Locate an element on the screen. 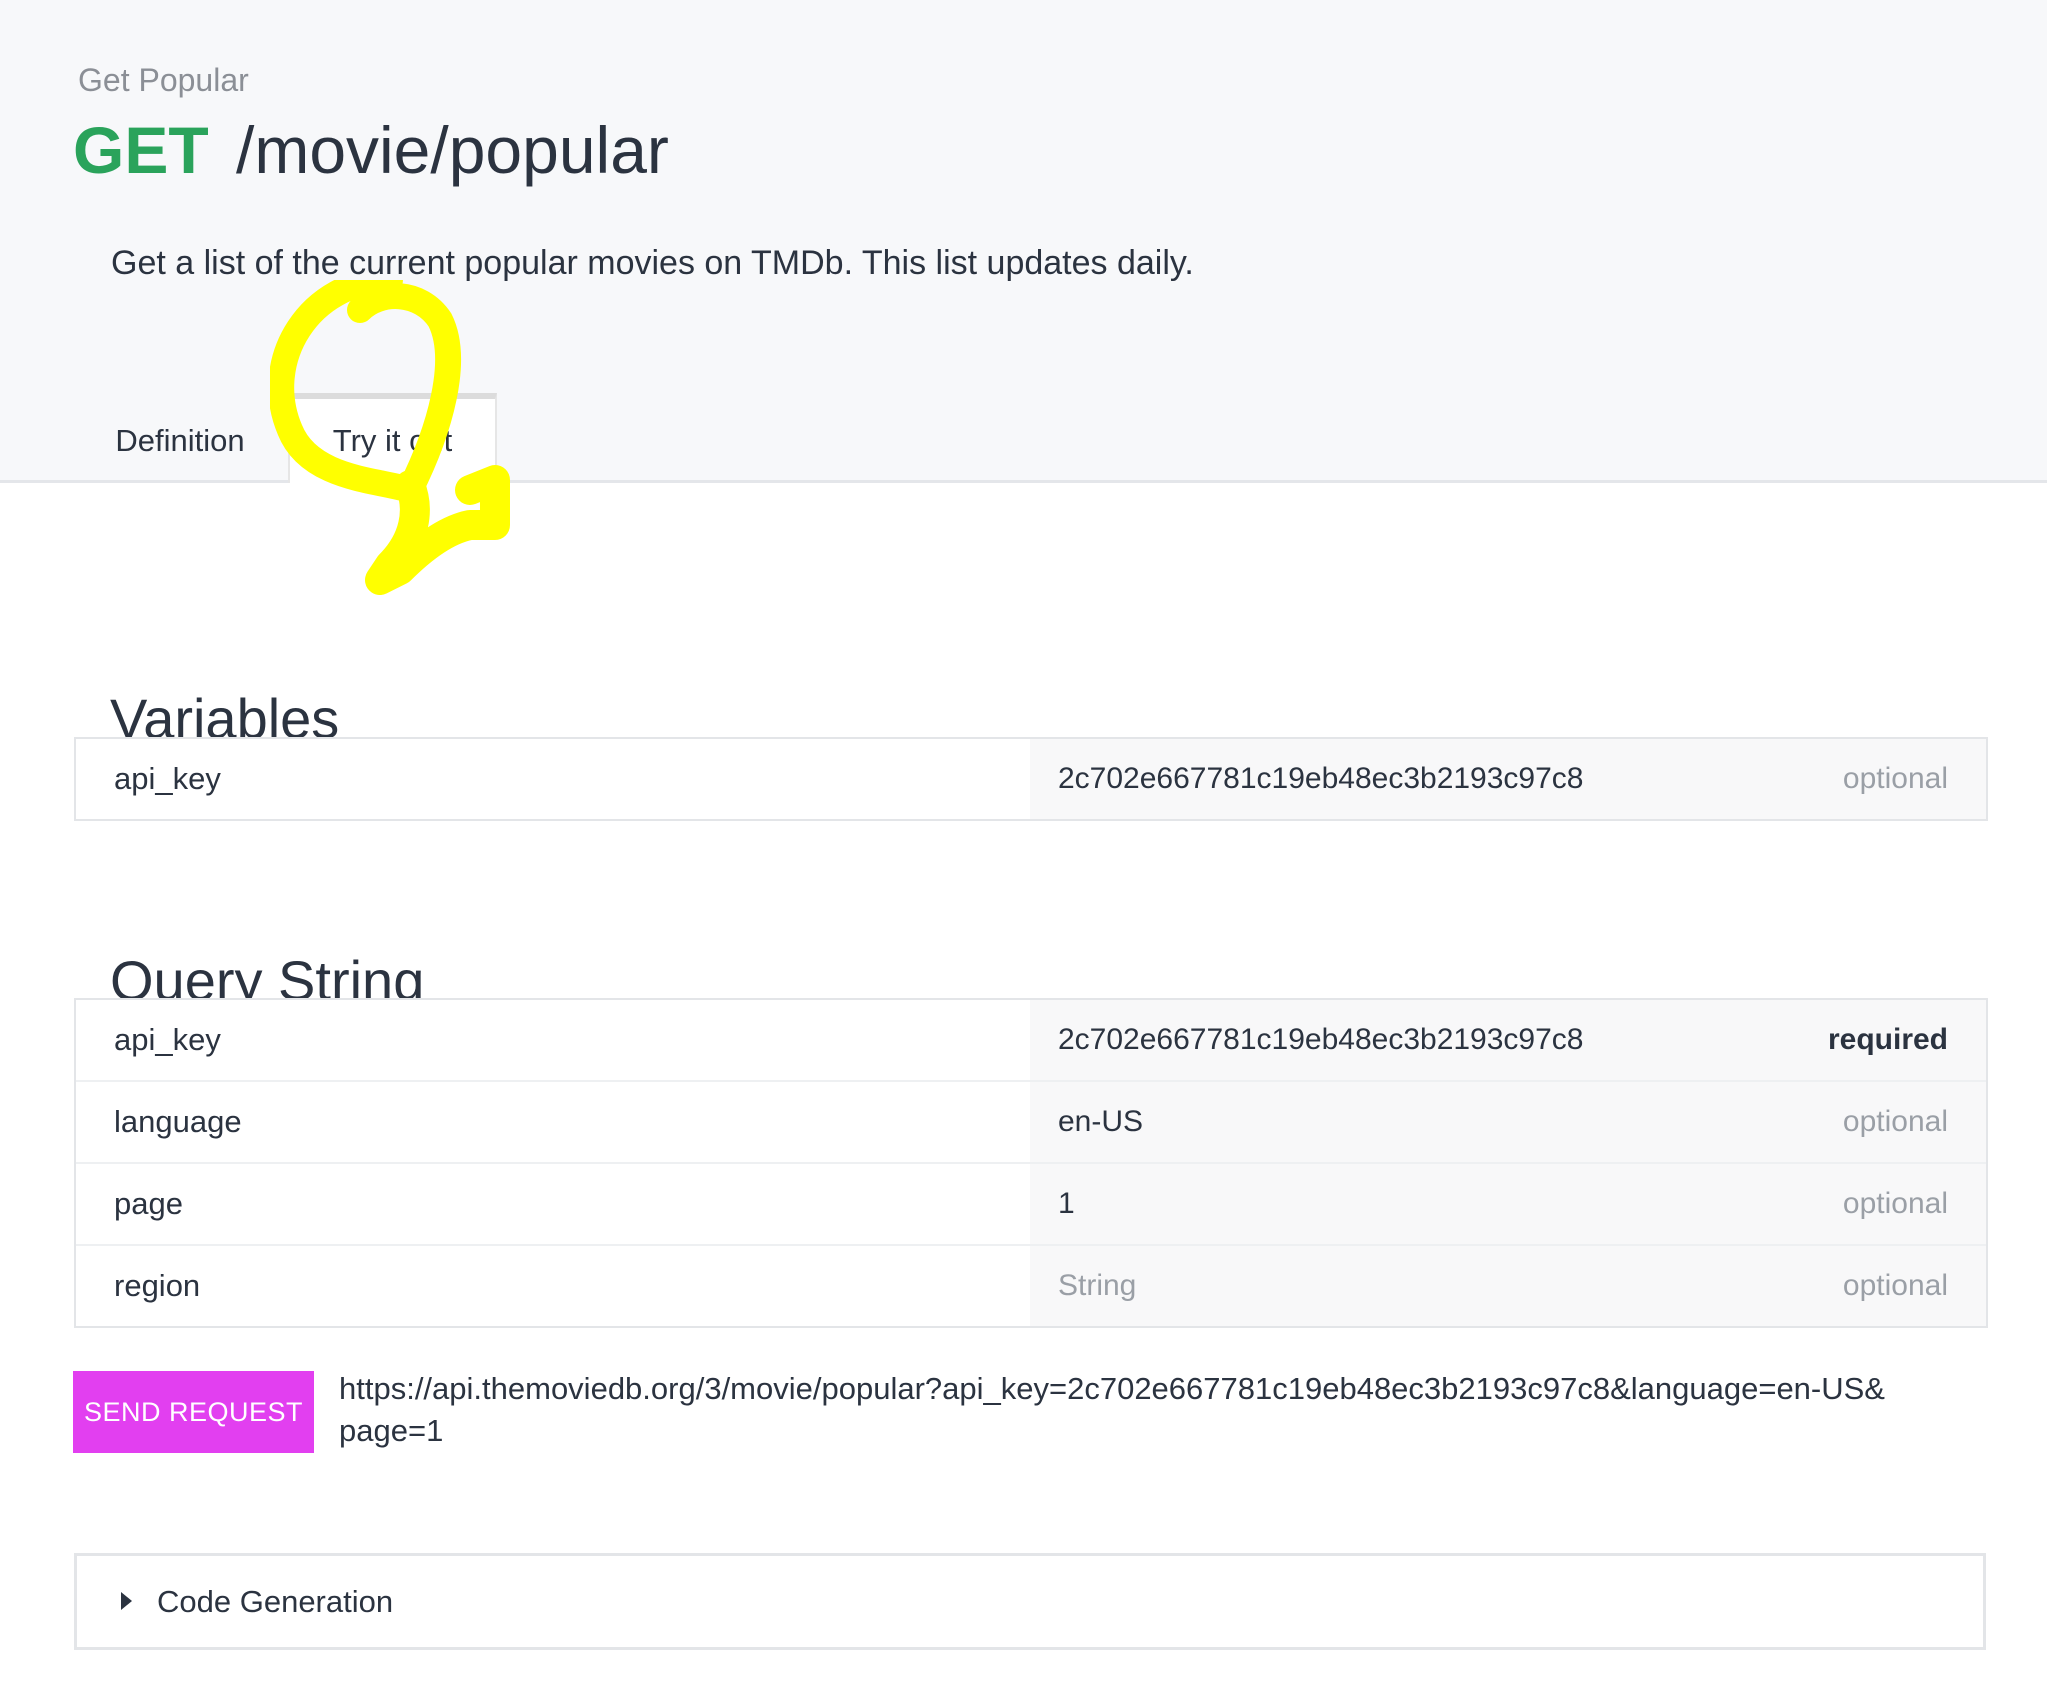 This screenshot has width=2047, height=1688. param-name: region is located at coordinates (157, 1285).